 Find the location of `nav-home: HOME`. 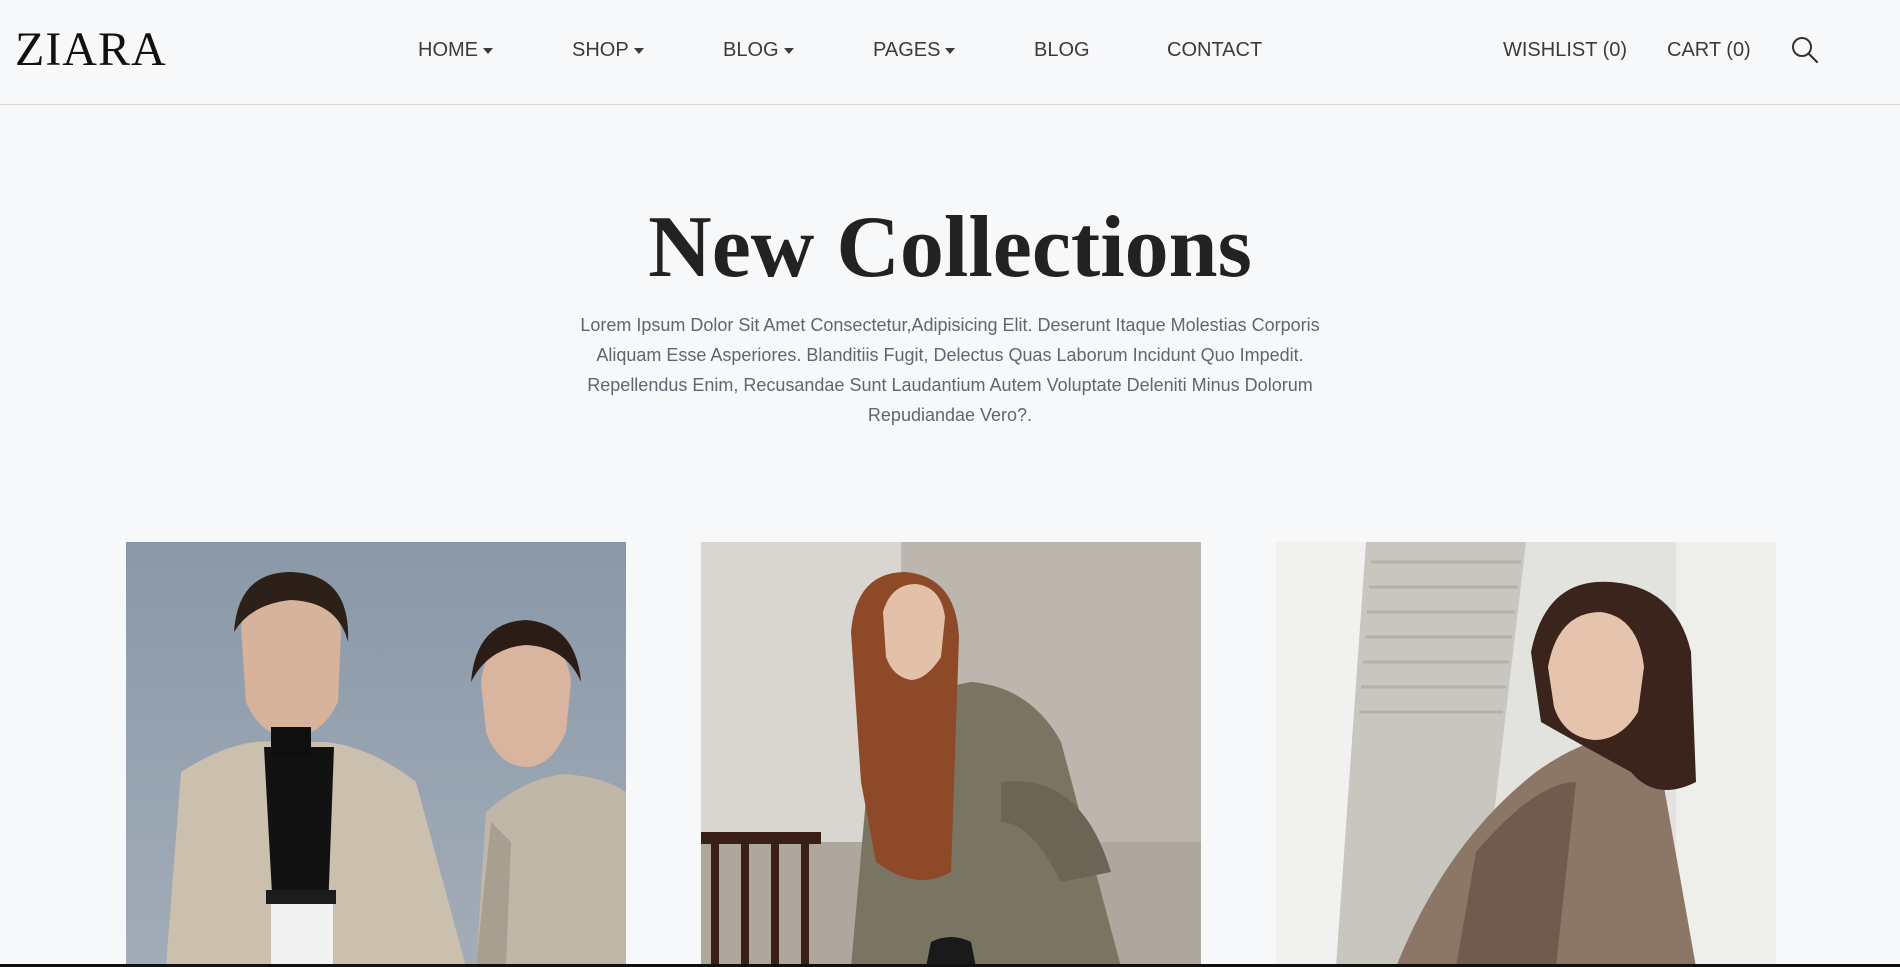

nav-home: HOME is located at coordinates (455, 50).